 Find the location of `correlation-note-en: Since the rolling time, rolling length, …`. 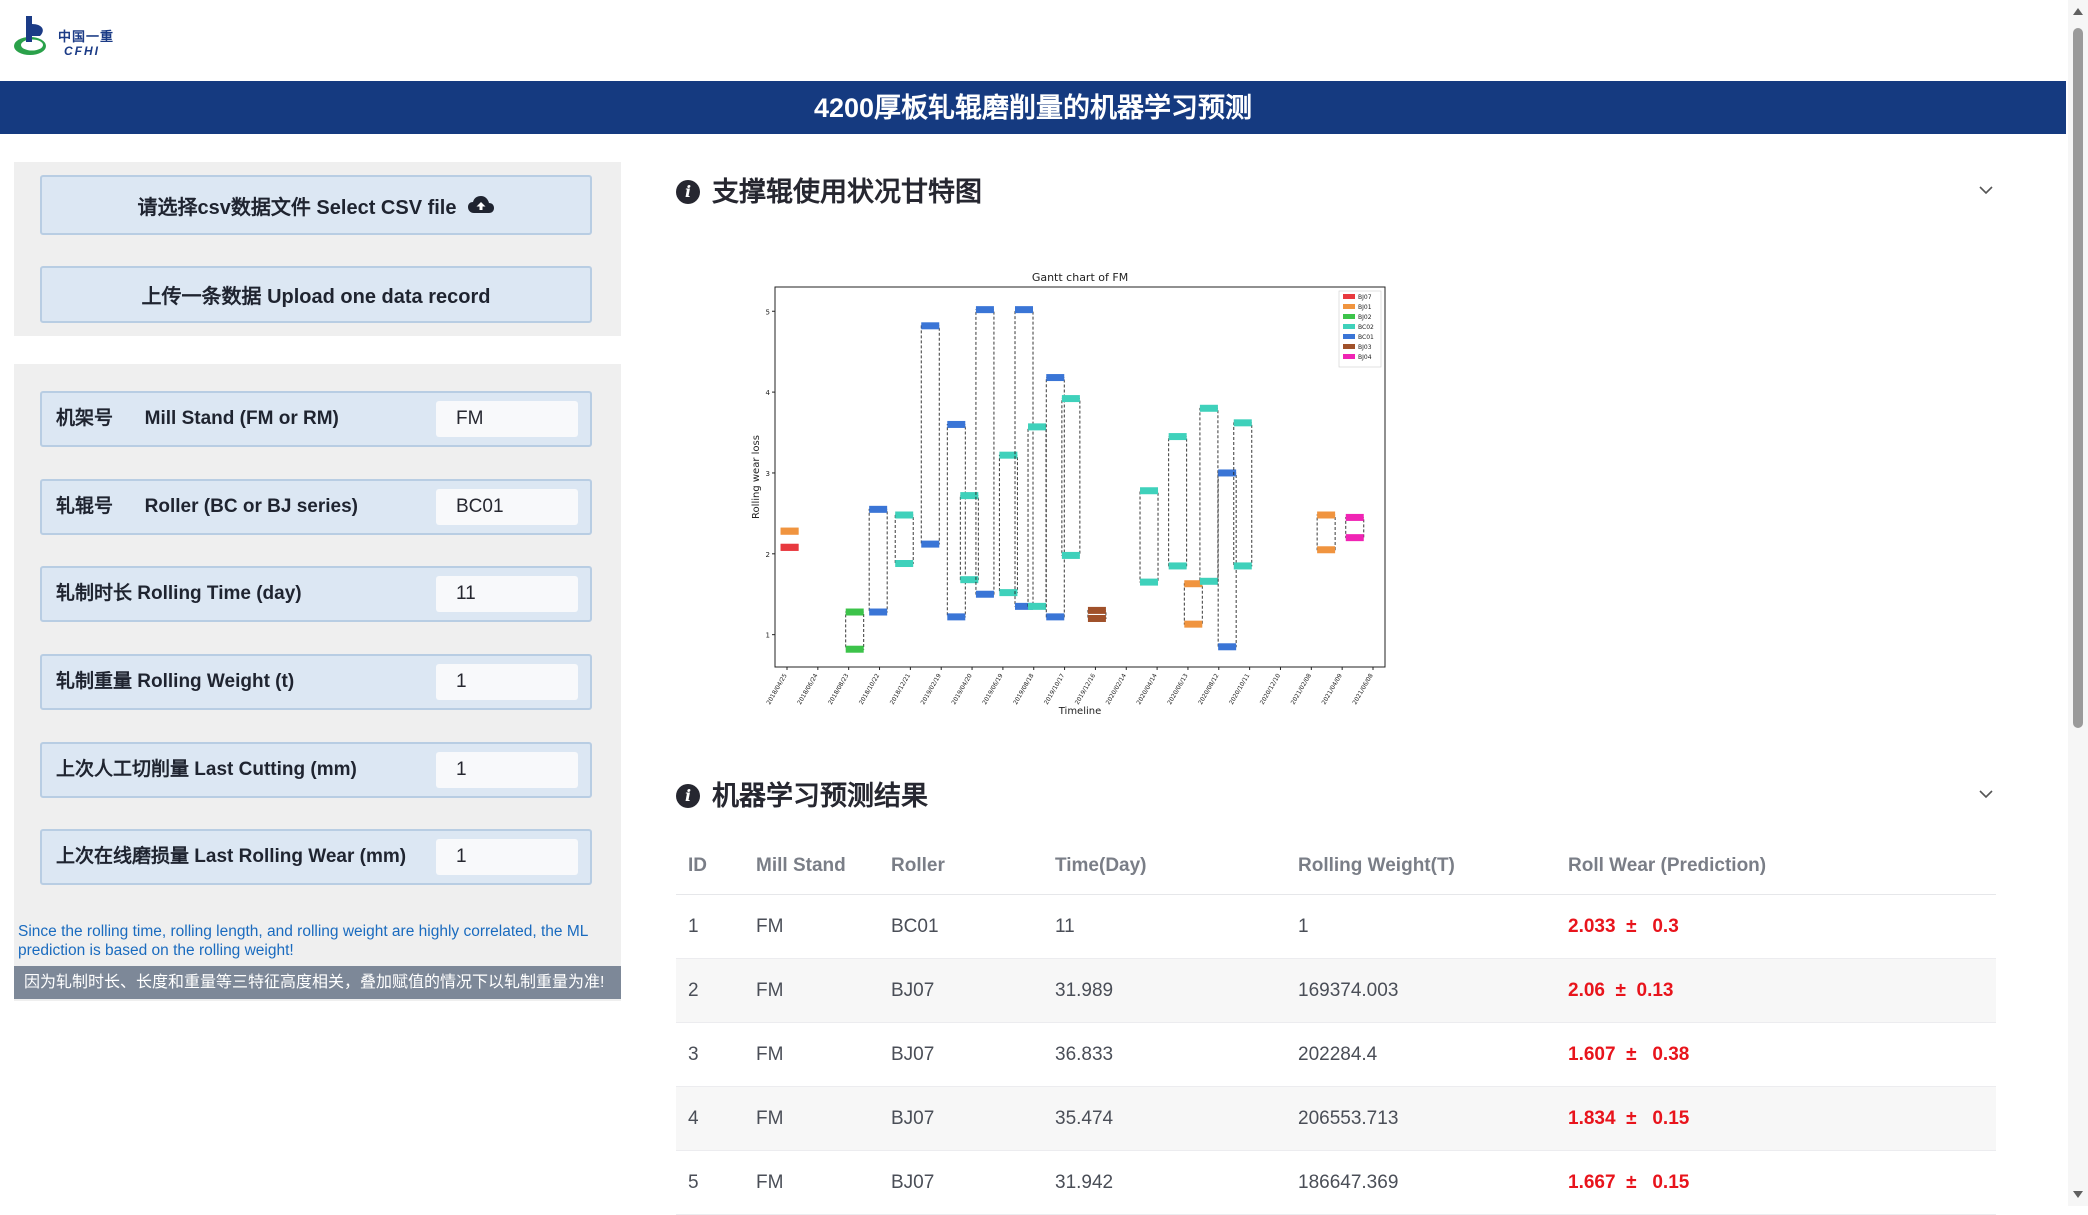

correlation-note-en: Since the rolling time, rolling length, … is located at coordinates (303, 941).